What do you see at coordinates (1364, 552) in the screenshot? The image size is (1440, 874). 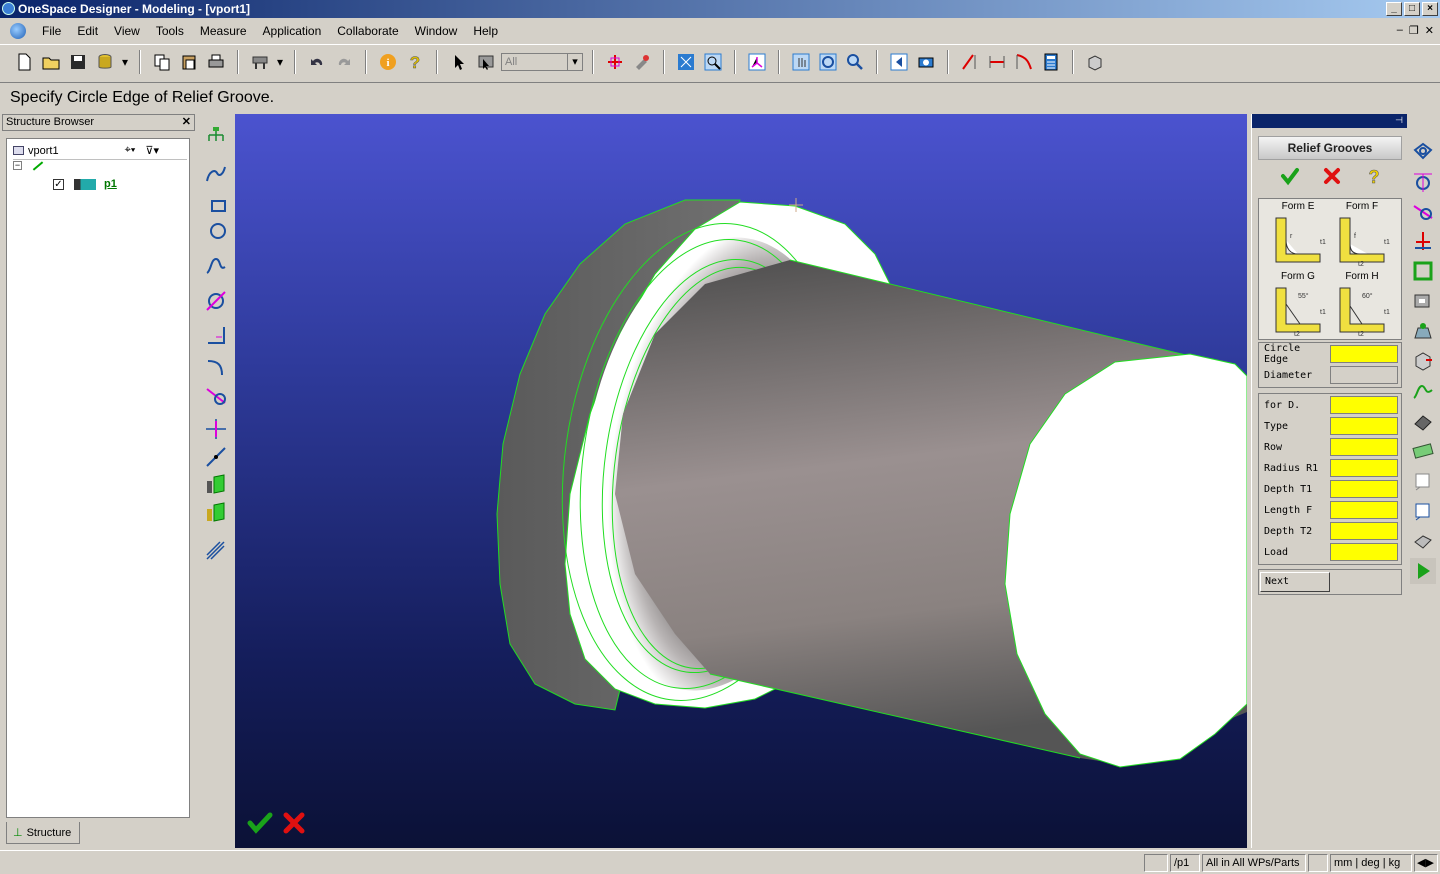 I see `load-input` at bounding box center [1364, 552].